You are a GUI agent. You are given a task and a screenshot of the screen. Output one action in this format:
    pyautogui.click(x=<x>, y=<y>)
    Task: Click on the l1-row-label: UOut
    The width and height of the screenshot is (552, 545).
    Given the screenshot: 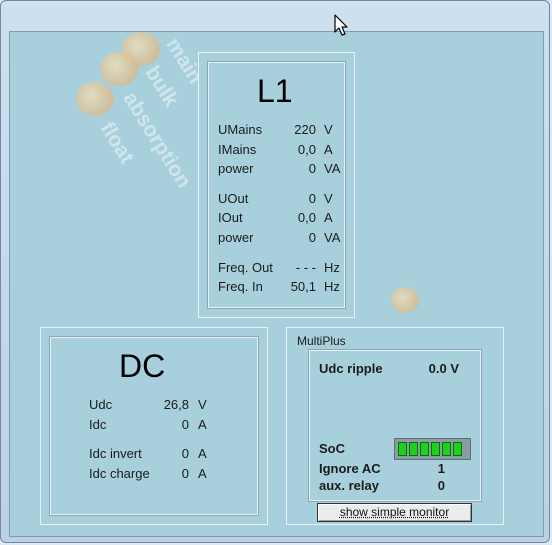 What is the action you would take?
    pyautogui.click(x=233, y=198)
    